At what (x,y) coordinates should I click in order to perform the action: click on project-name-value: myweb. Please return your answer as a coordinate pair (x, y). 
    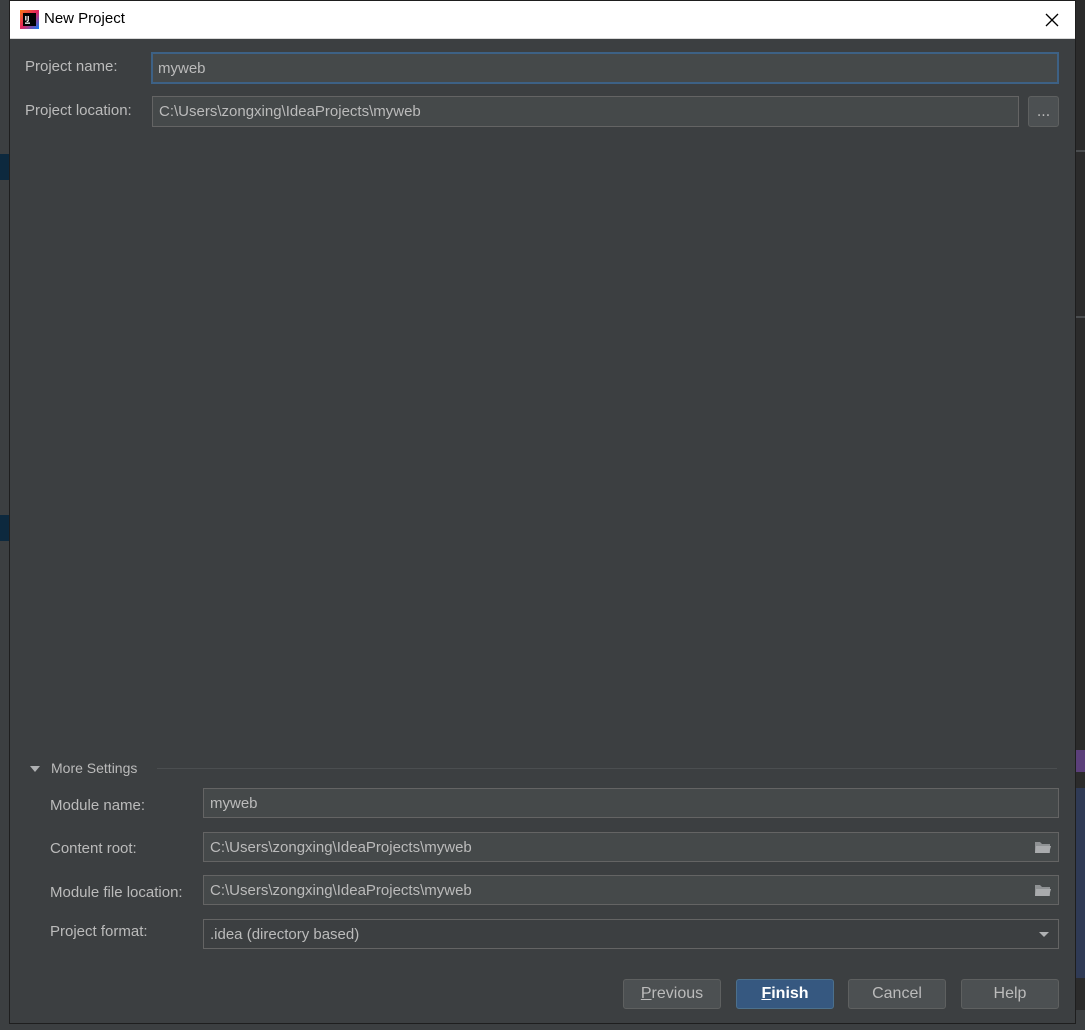
    Looking at the image, I should click on (182, 68).